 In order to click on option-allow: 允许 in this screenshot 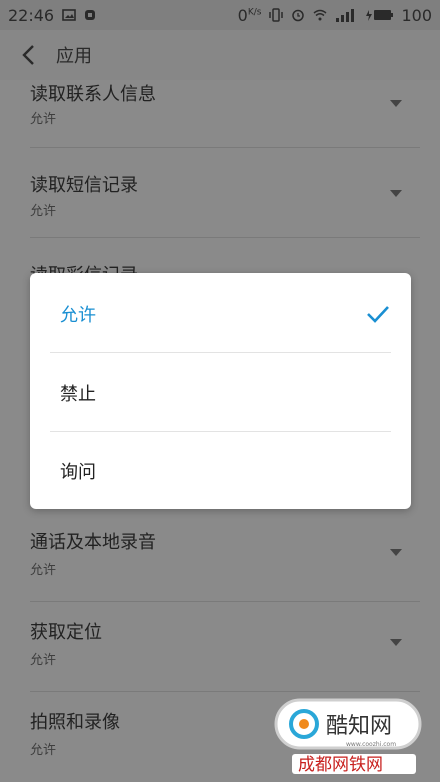, I will do `click(225, 313)`.